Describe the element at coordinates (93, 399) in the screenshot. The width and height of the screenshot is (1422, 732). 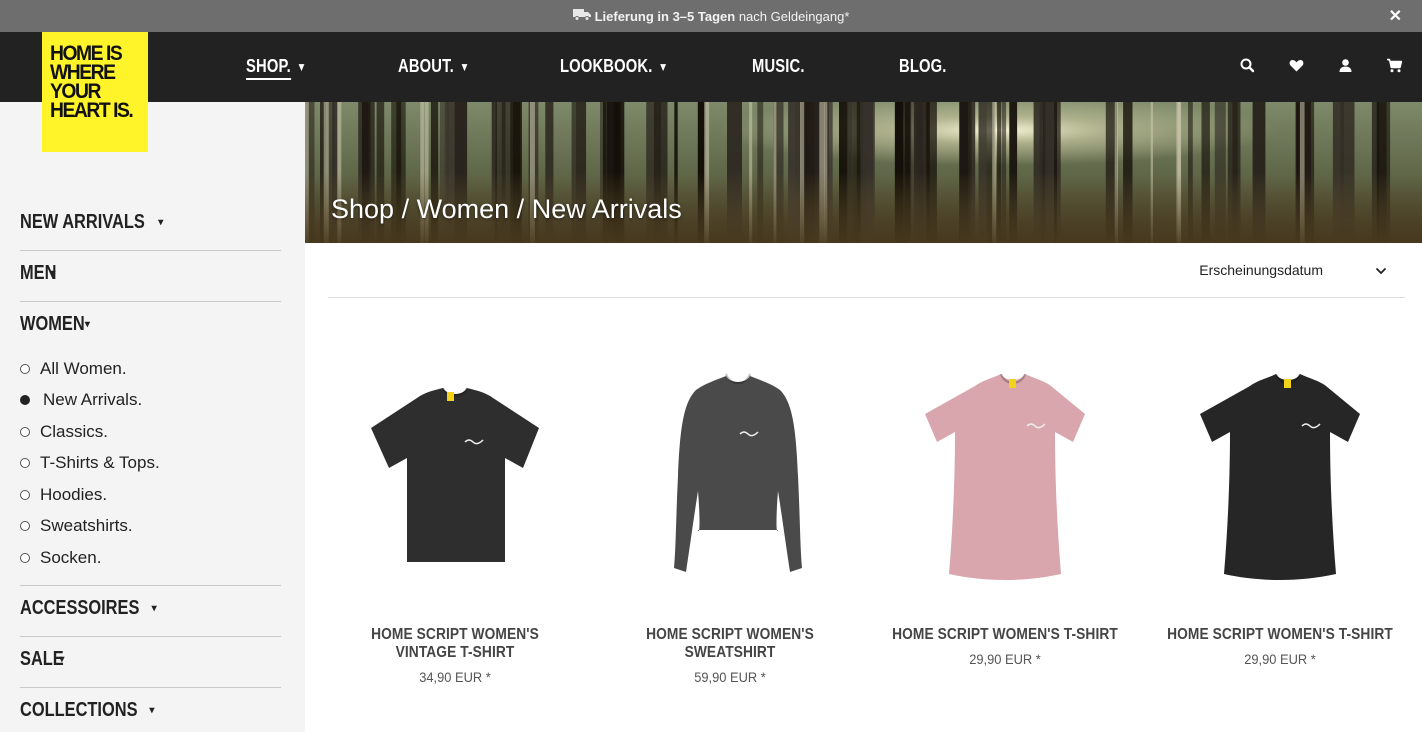
I see `subcategory-label: New Arrivals.` at that location.